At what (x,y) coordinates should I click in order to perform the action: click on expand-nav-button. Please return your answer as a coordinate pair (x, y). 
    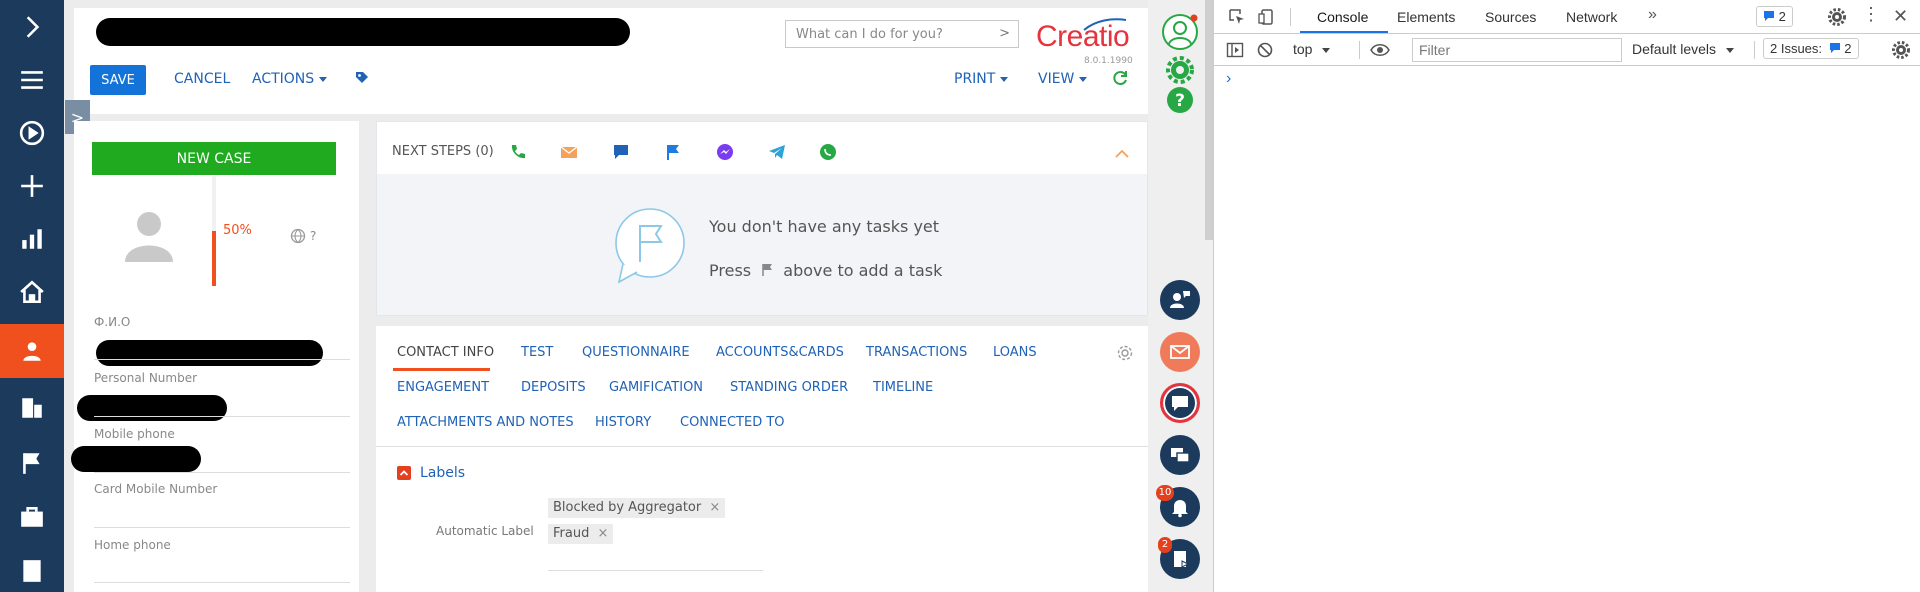
    Looking at the image, I should click on (32, 27).